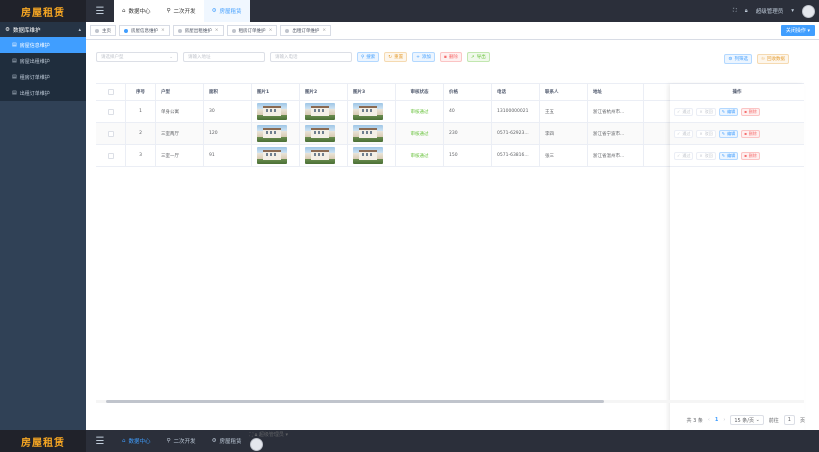 The image size is (819, 452). What do you see at coordinates (355, 401) in the screenshot?
I see `scrollbar-thumb` at bounding box center [355, 401].